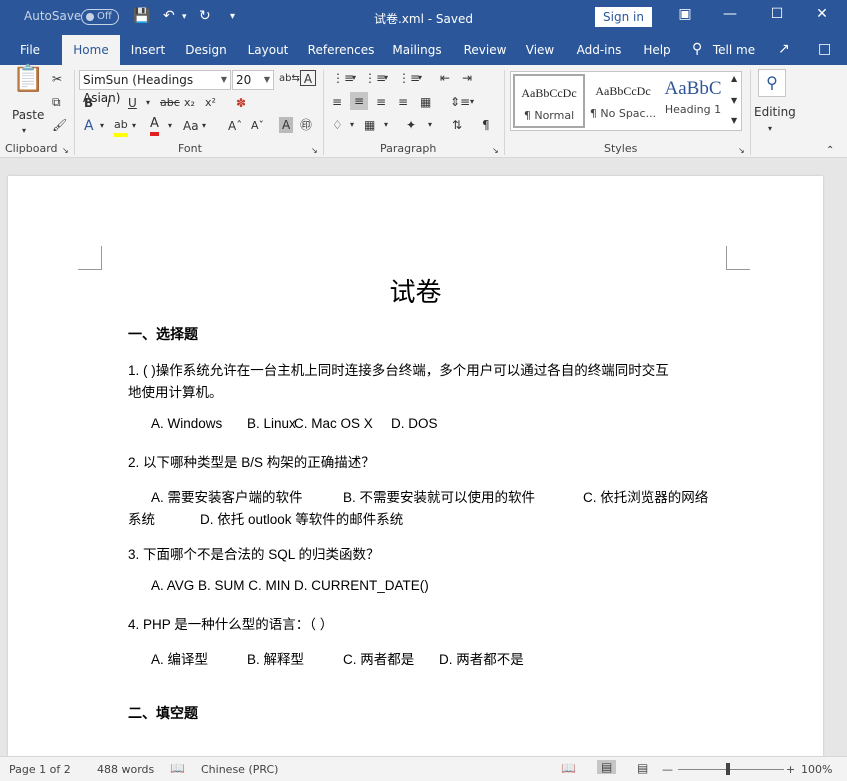 This screenshot has width=847, height=781. What do you see at coordinates (685, 14) in the screenshot?
I see `ribbon-display-options-icon: ▣` at bounding box center [685, 14].